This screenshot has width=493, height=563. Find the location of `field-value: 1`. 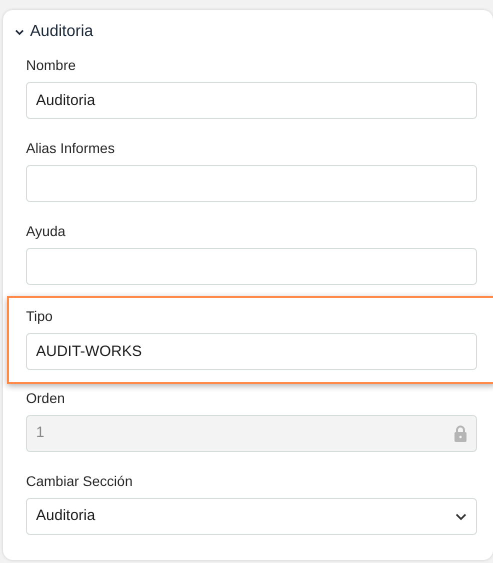

field-value: 1 is located at coordinates (40, 433).